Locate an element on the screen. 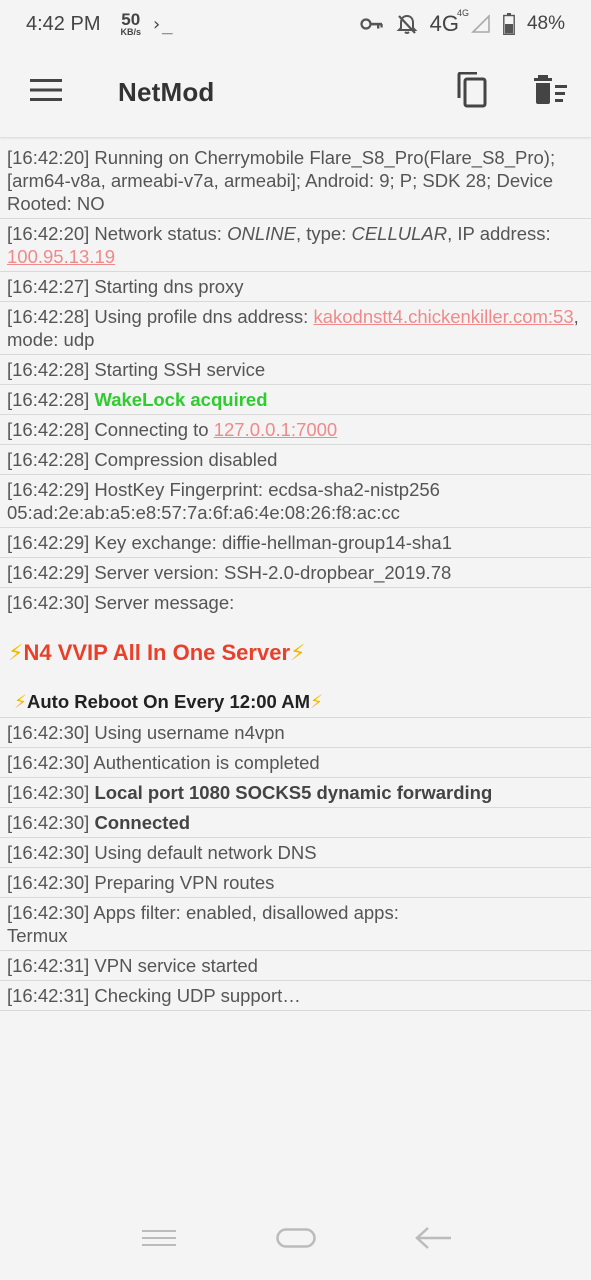 This screenshot has height=1280, width=591. copy-icon is located at coordinates (471, 92).